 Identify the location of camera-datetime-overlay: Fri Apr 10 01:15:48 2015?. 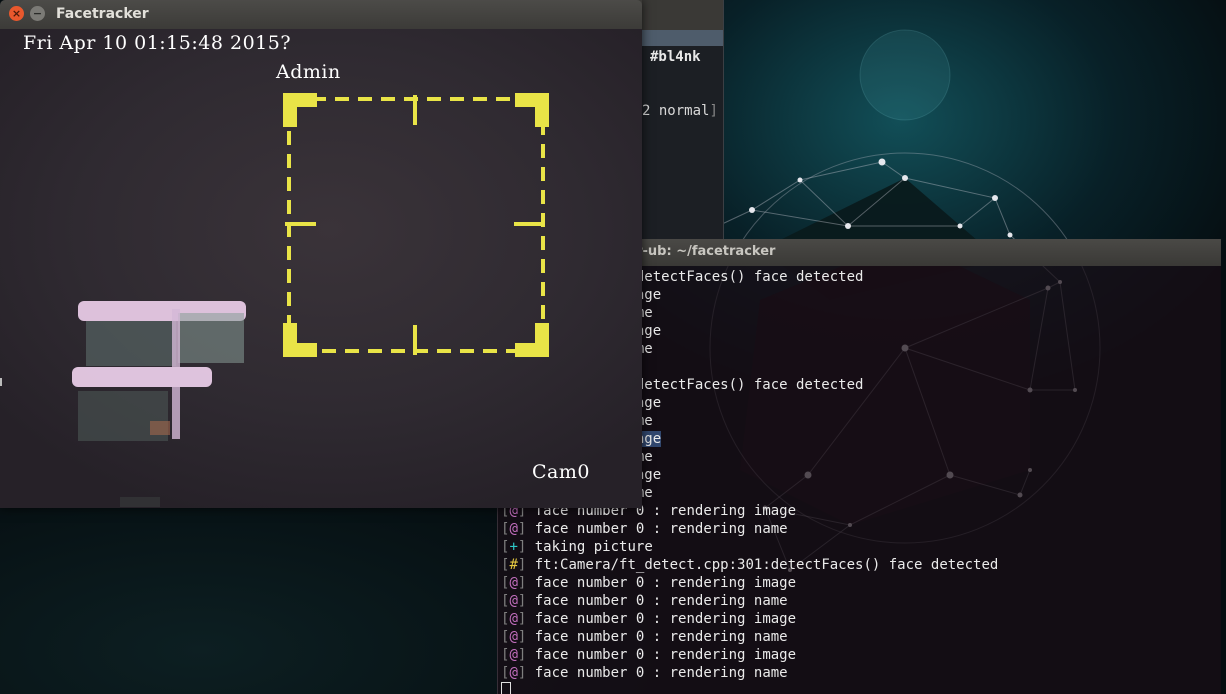
(157, 43).